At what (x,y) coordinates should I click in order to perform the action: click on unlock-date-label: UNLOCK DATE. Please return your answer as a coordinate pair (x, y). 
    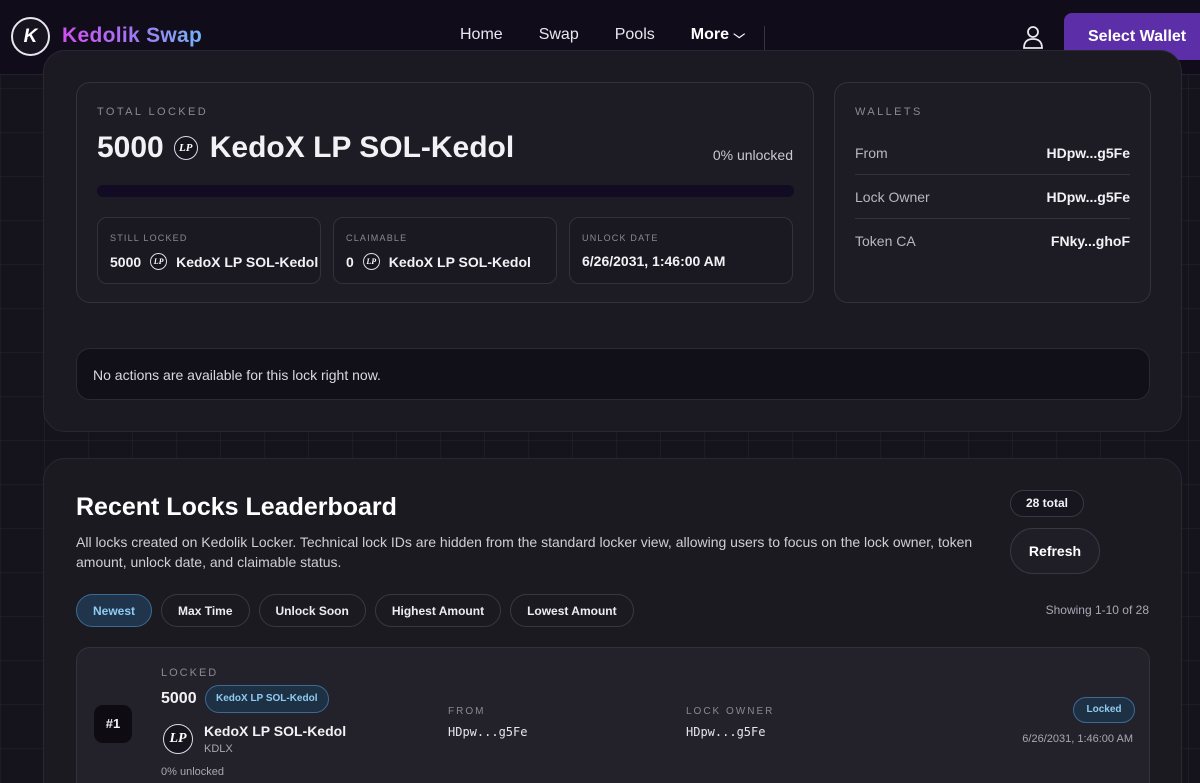
    Looking at the image, I should click on (620, 238).